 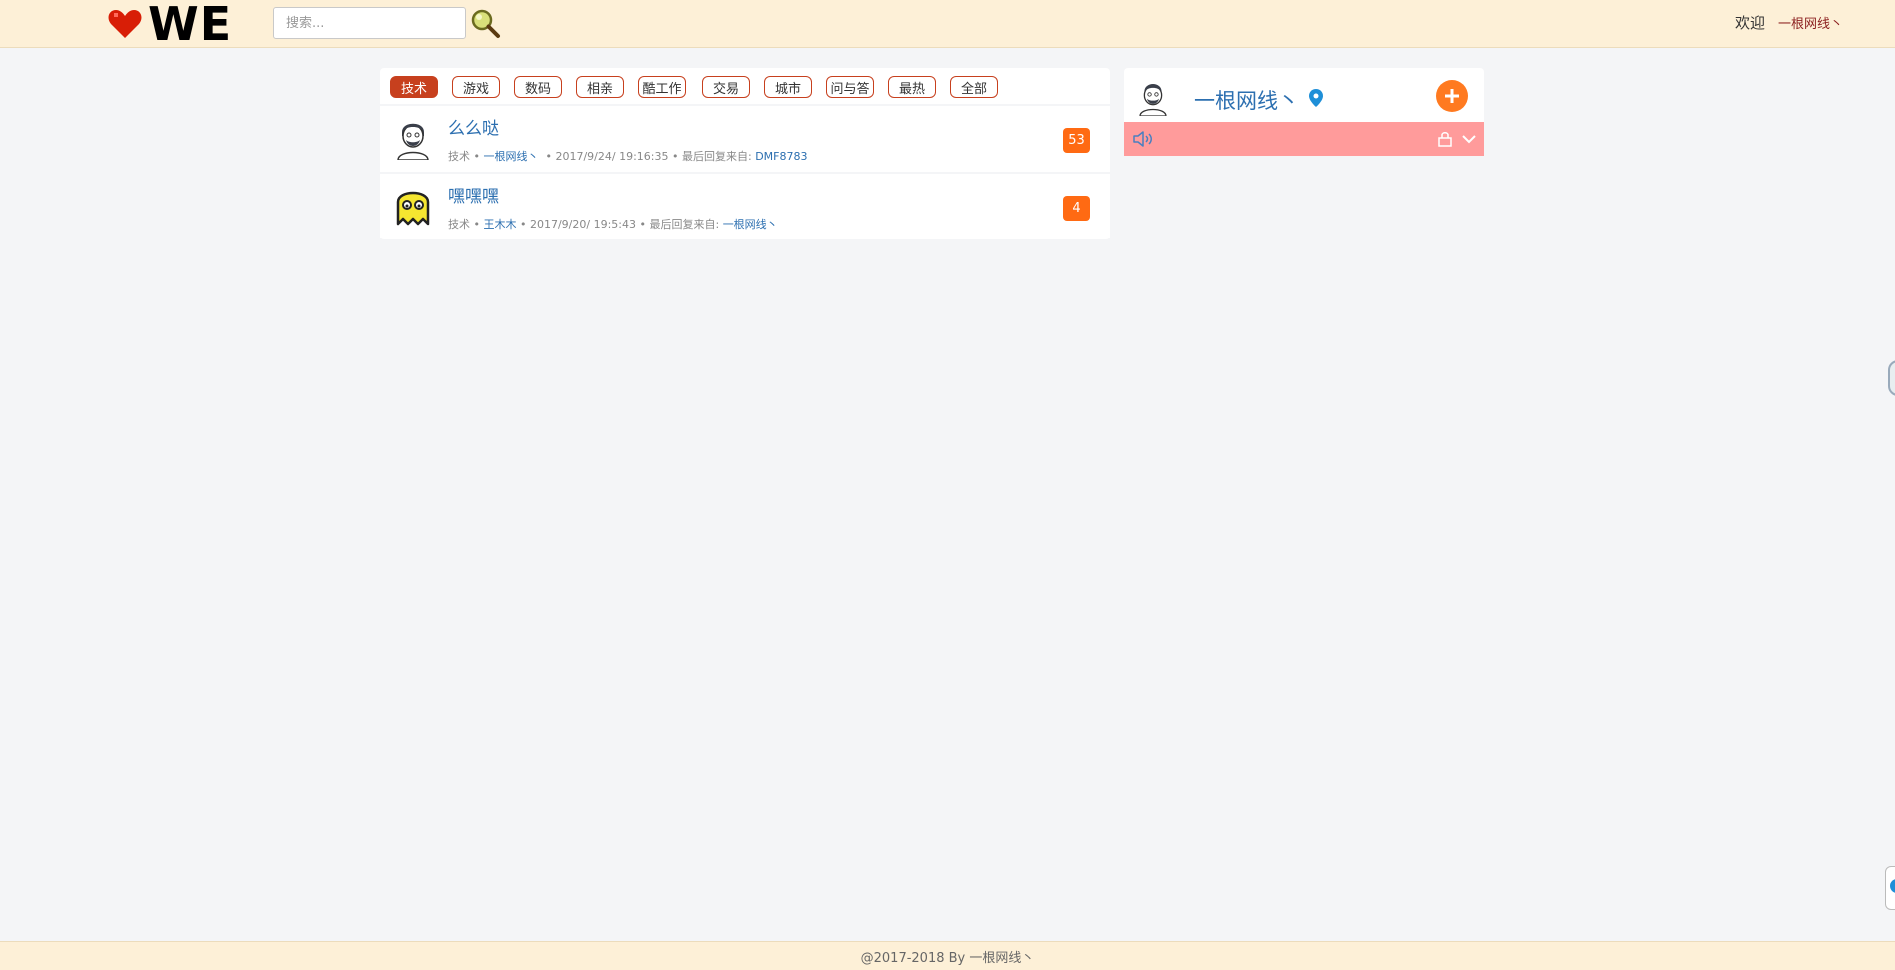 I want to click on topic-time: 2017/9/24/ 19:16:35, so click(x=612, y=156).